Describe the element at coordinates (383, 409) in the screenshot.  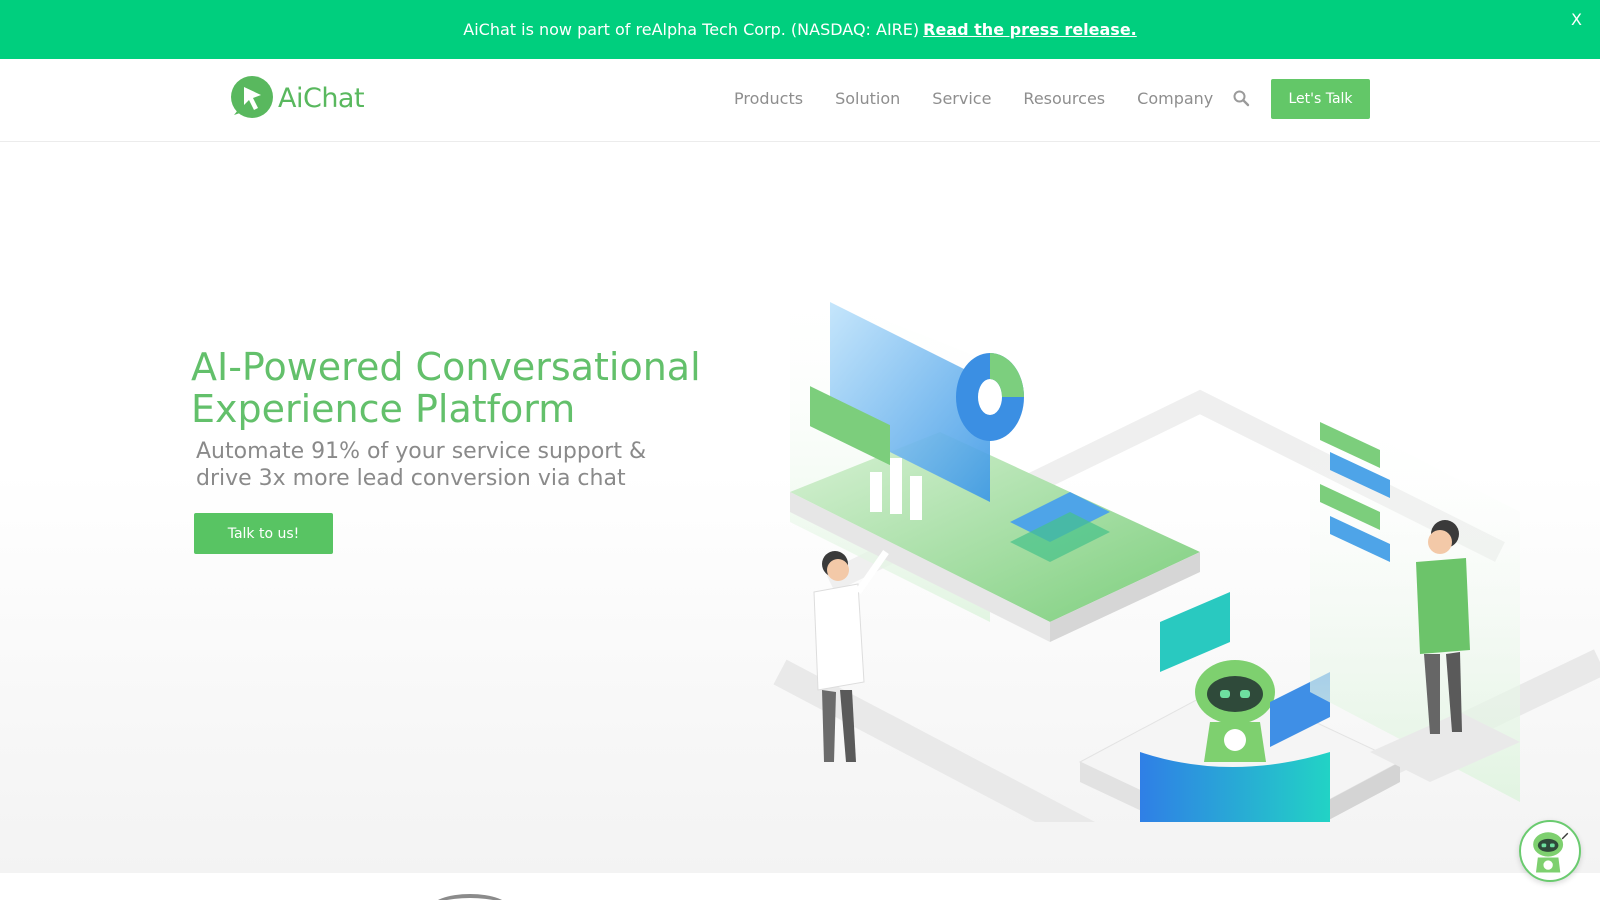
I see `hero-title-line2: Experience Platform` at that location.